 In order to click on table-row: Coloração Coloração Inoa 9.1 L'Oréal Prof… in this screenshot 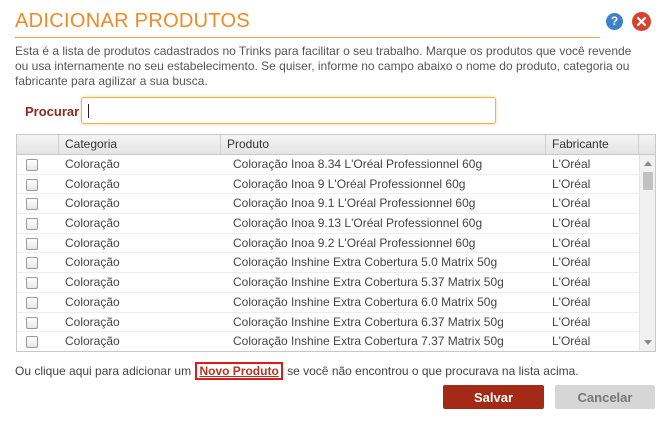, I will do `click(328, 204)`.